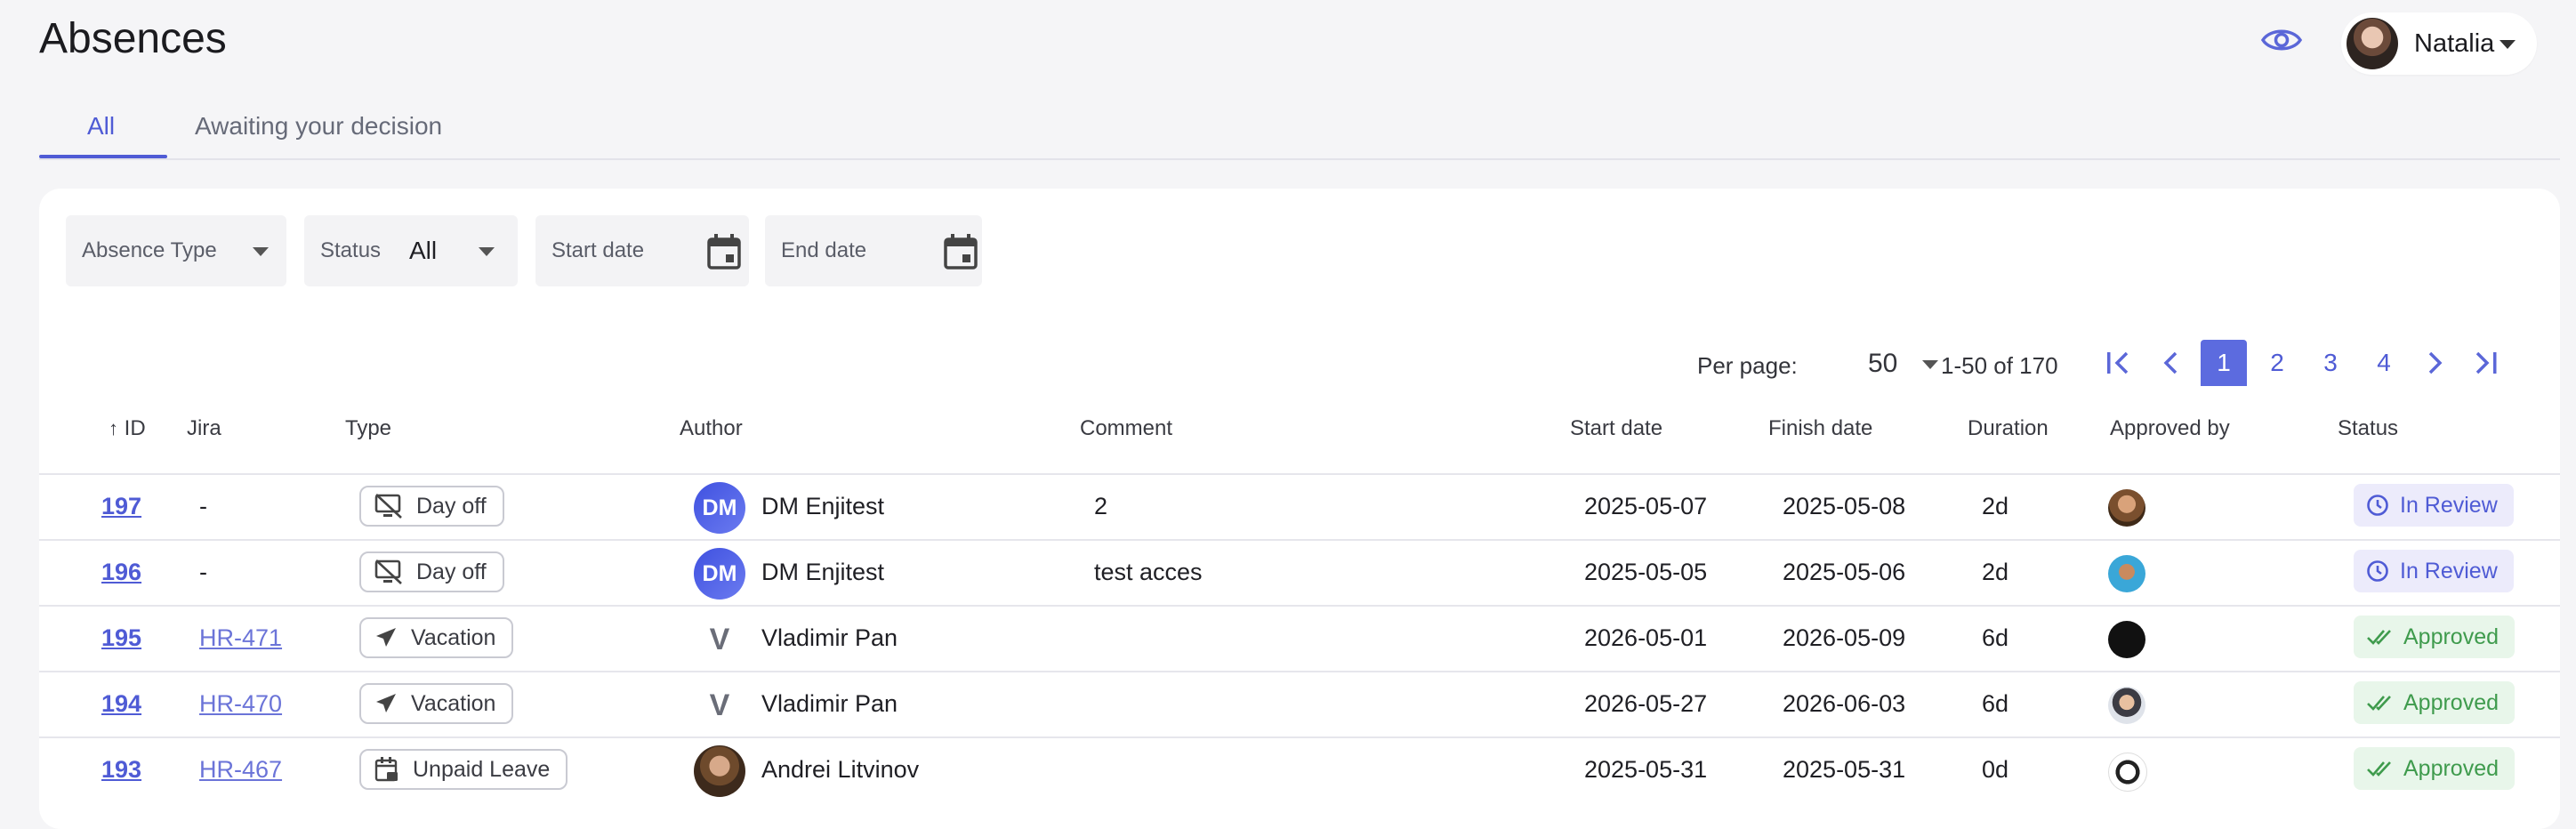 Image resolution: width=2576 pixels, height=829 pixels. Describe the element at coordinates (719, 705) in the screenshot. I see `author-avatar: V` at that location.